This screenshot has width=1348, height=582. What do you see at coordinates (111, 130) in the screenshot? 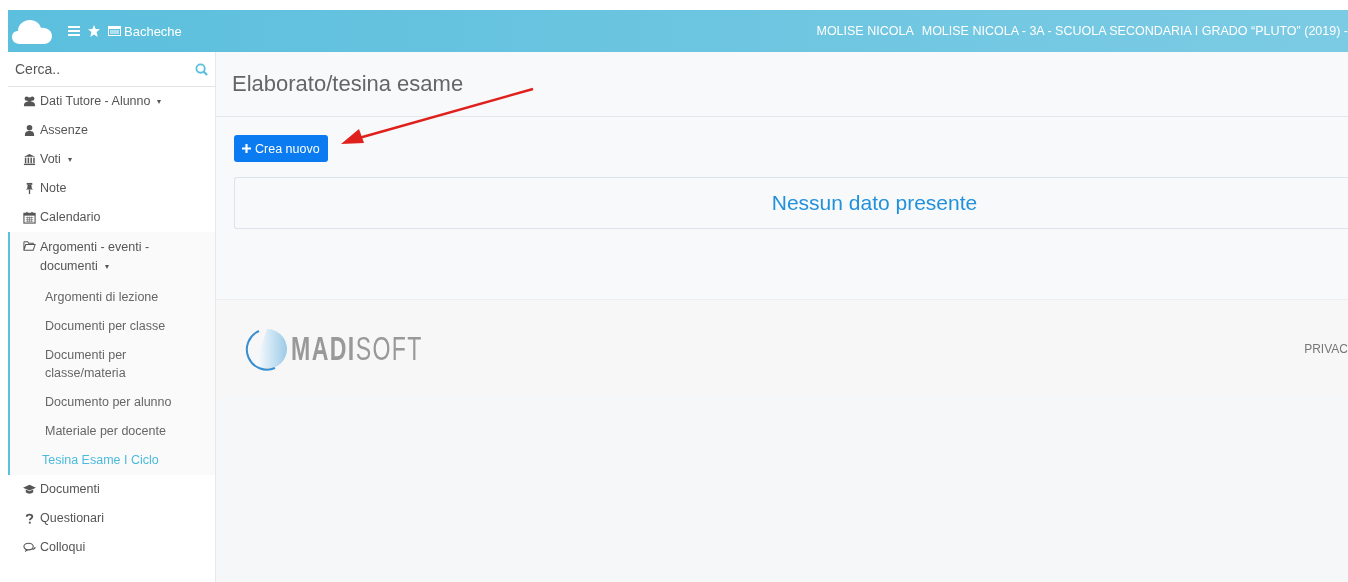
I see `sidebar-item: Assenze` at bounding box center [111, 130].